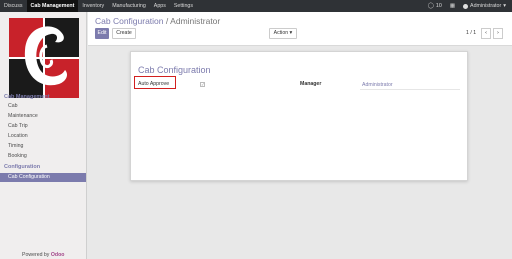 The image size is (512, 259). What do you see at coordinates (43, 156) in the screenshot?
I see `sidebar-item-booking: Booking` at bounding box center [43, 156].